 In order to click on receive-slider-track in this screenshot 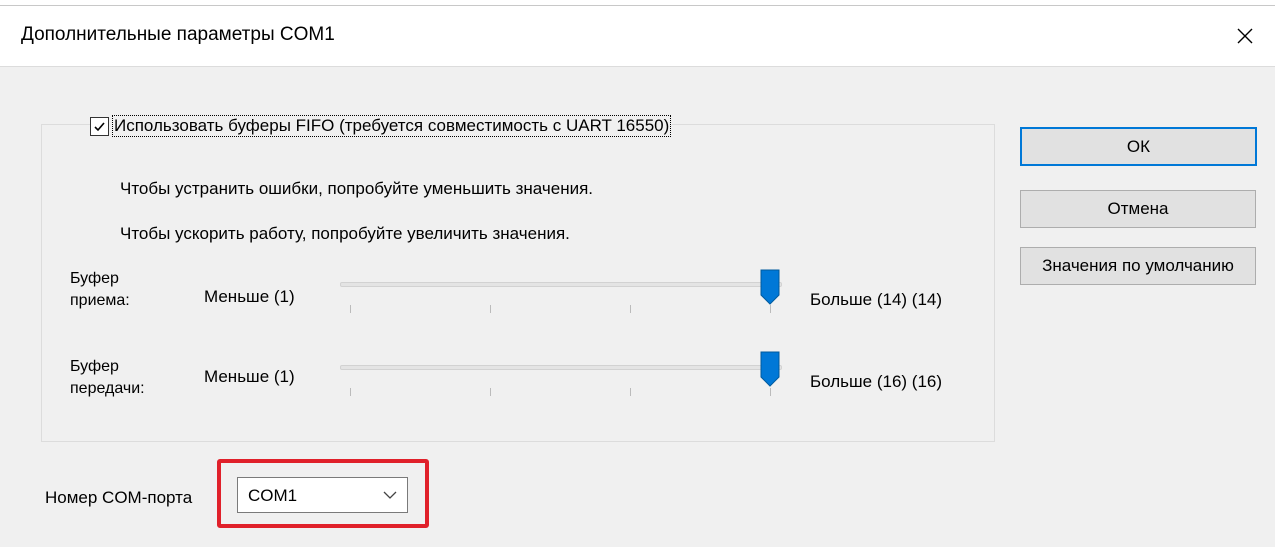, I will do `click(561, 284)`.